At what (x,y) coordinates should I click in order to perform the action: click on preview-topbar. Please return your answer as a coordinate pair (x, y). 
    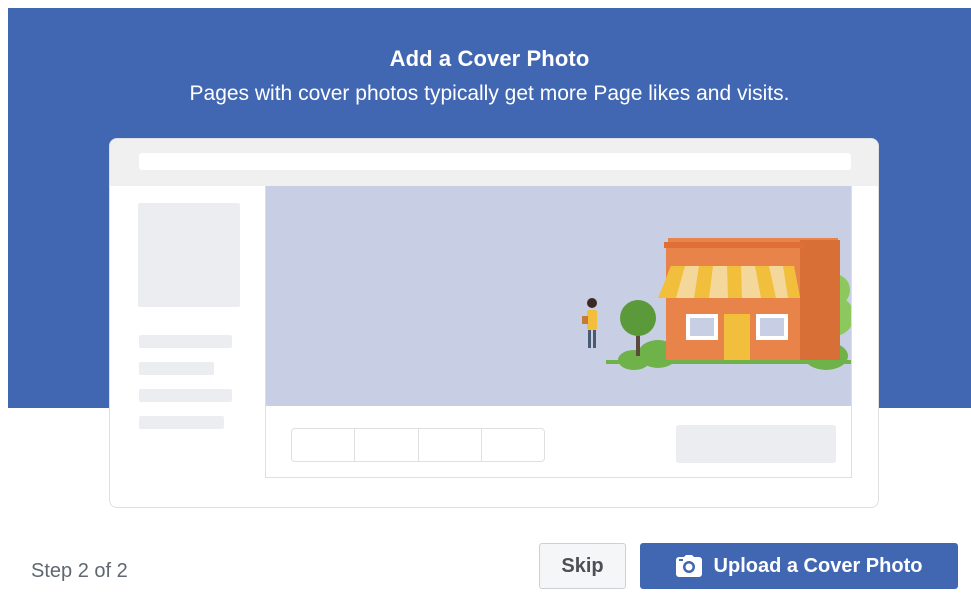
    Looking at the image, I should click on (494, 162).